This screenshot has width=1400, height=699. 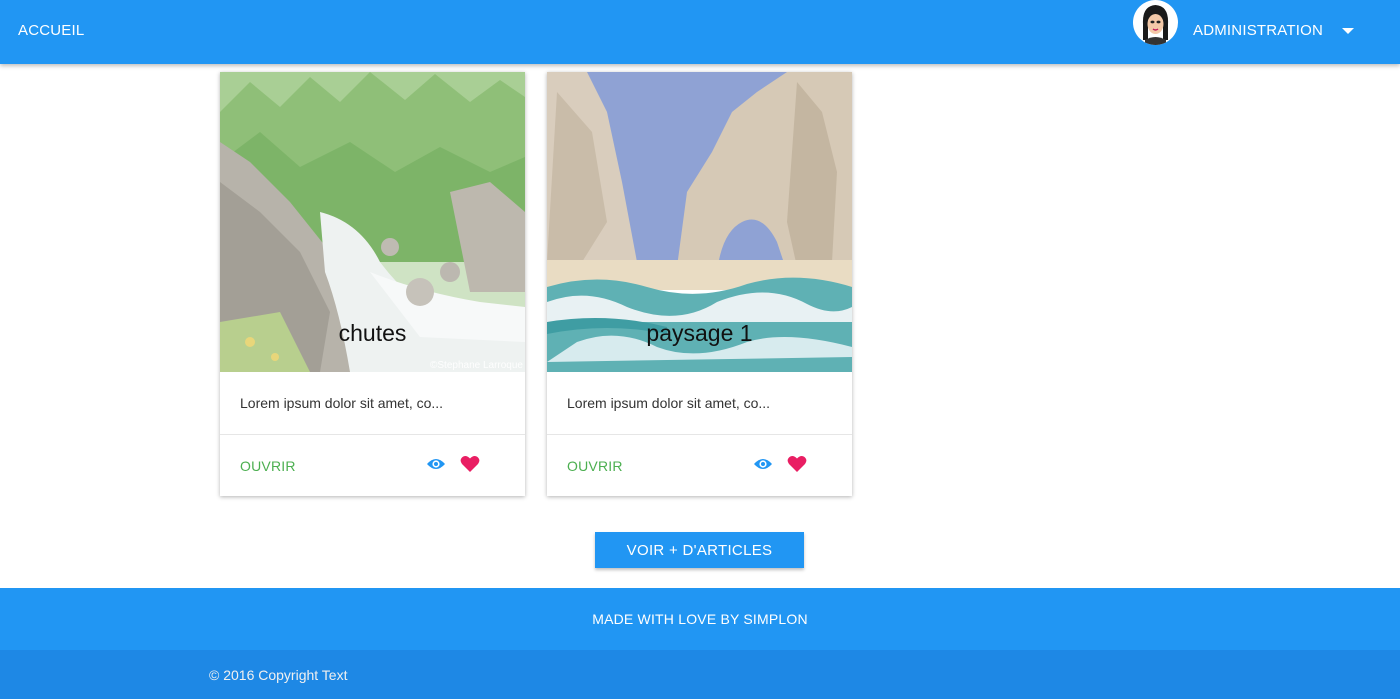 I want to click on footer-made-with: MADE WITH LOVE BY SIMPLON, so click(x=700, y=619).